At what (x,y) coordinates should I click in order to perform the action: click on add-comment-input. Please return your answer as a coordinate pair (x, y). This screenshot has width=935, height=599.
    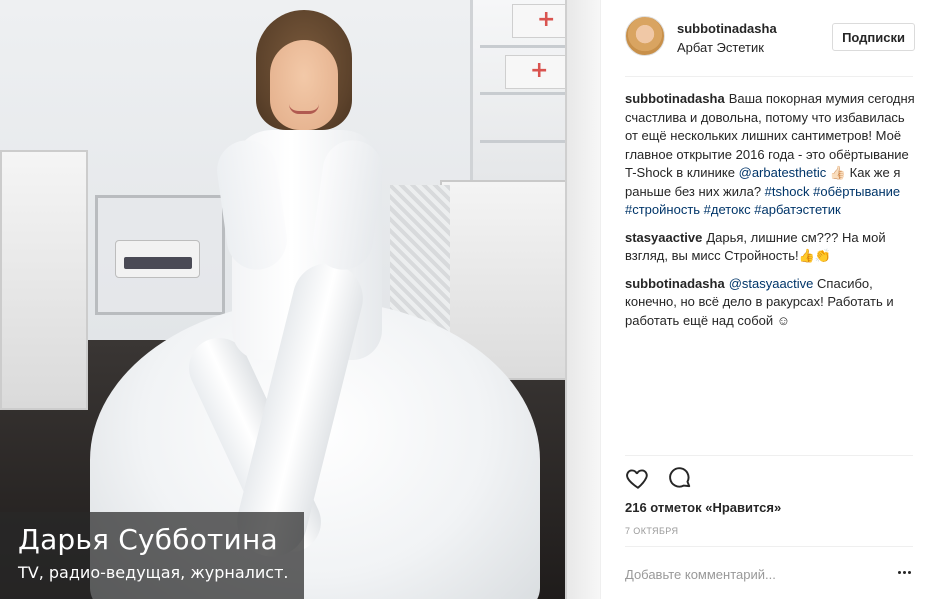
    Looking at the image, I should click on (756, 574).